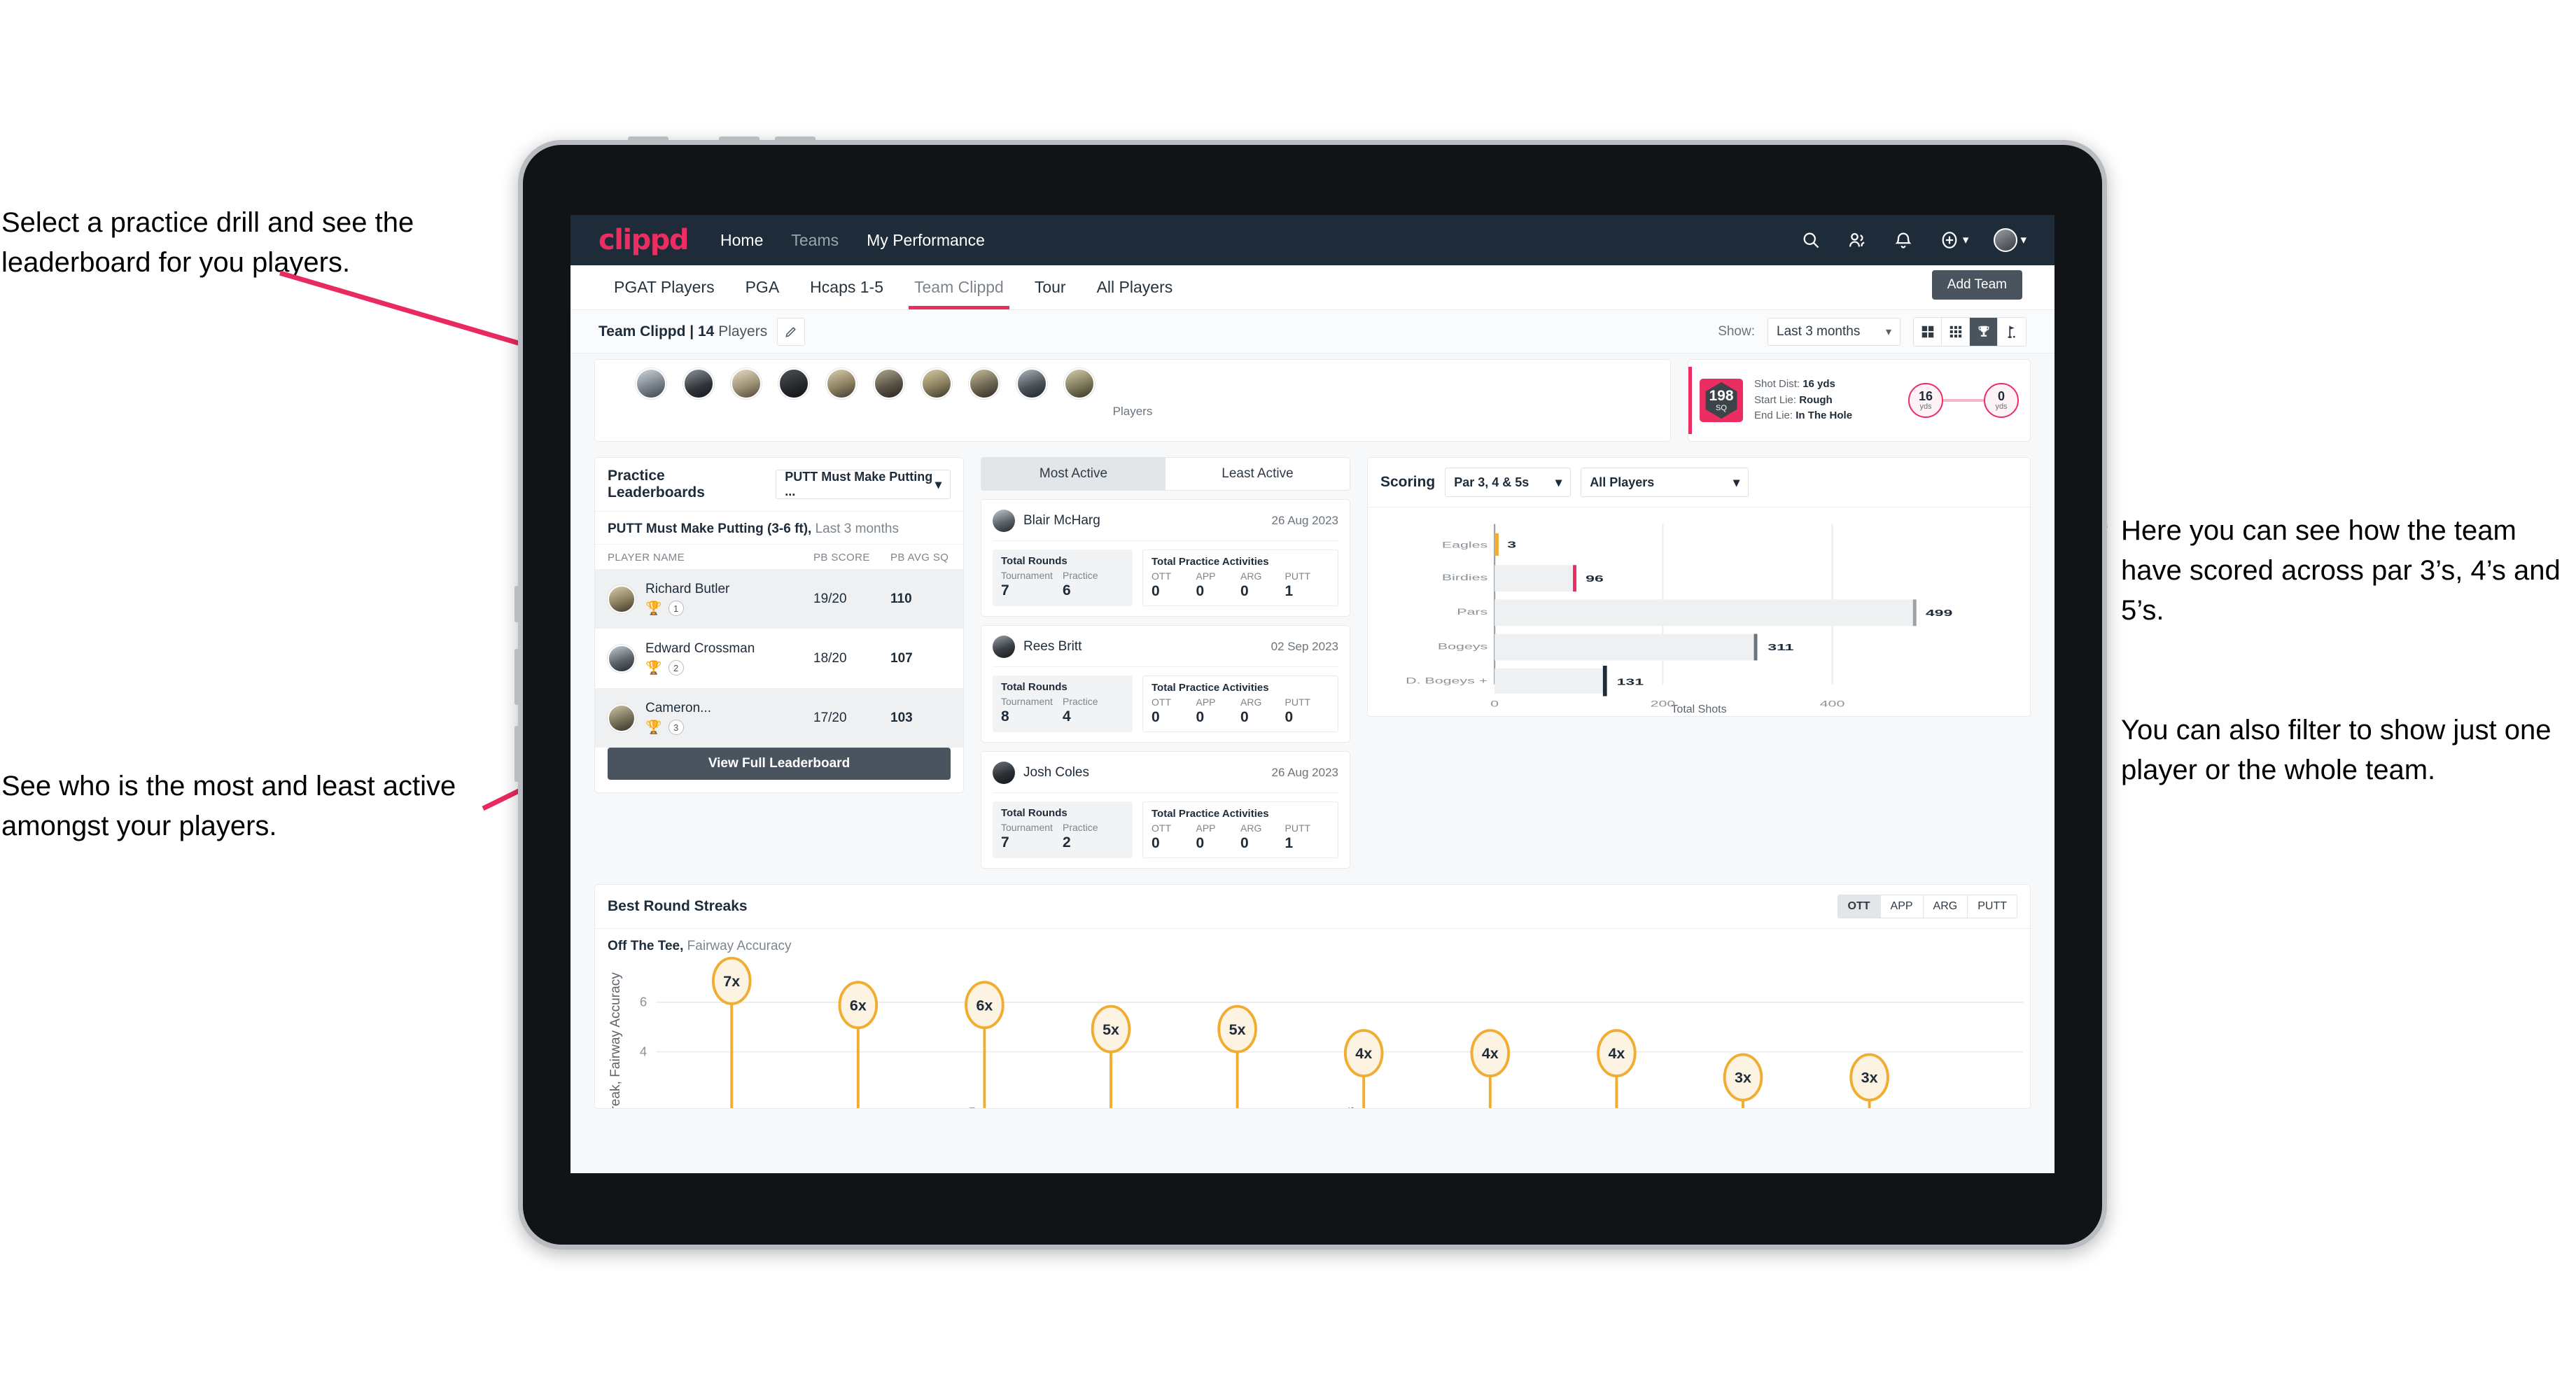 This screenshot has width=2576, height=1386. What do you see at coordinates (926, 240) in the screenshot?
I see `nav-link-my-performance: My Performance` at bounding box center [926, 240].